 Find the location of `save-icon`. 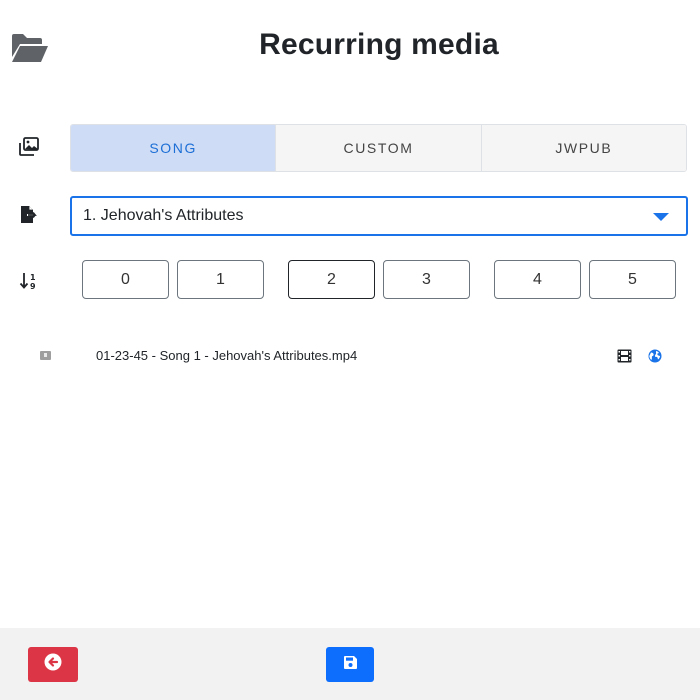

save-icon is located at coordinates (350, 665).